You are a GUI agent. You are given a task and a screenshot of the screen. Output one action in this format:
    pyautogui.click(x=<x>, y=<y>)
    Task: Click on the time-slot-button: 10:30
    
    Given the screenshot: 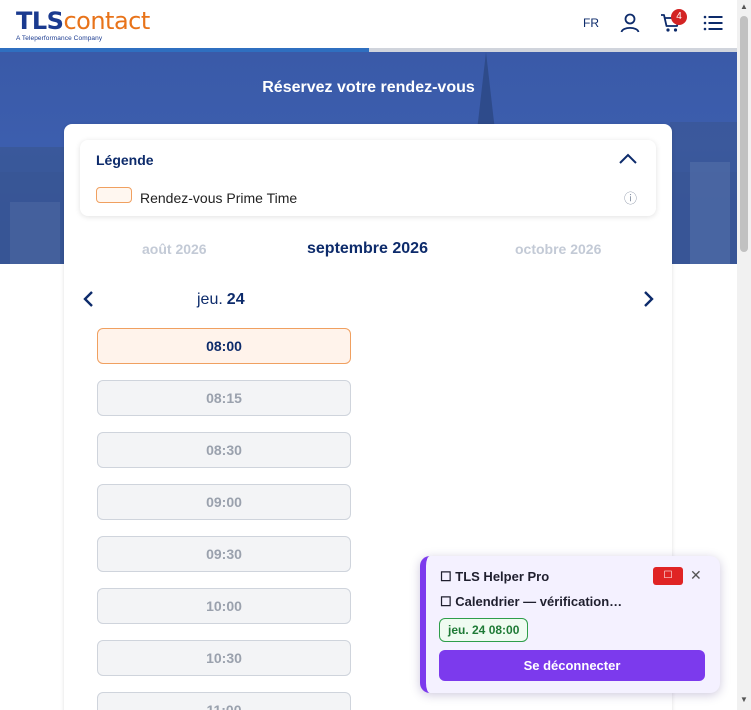 What is the action you would take?
    pyautogui.click(x=224, y=658)
    